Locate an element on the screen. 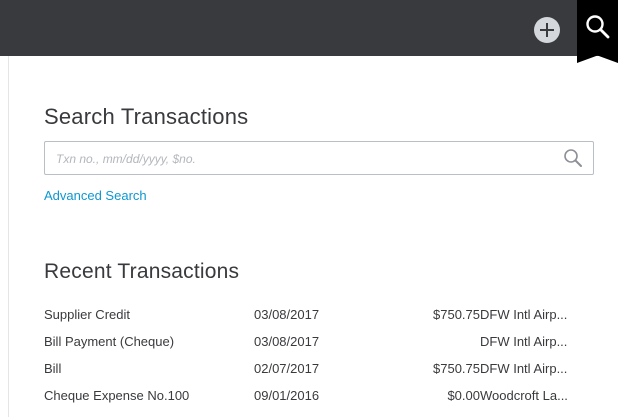 The width and height of the screenshot is (618, 417). search-section-title: Search Transactions is located at coordinates (146, 116).